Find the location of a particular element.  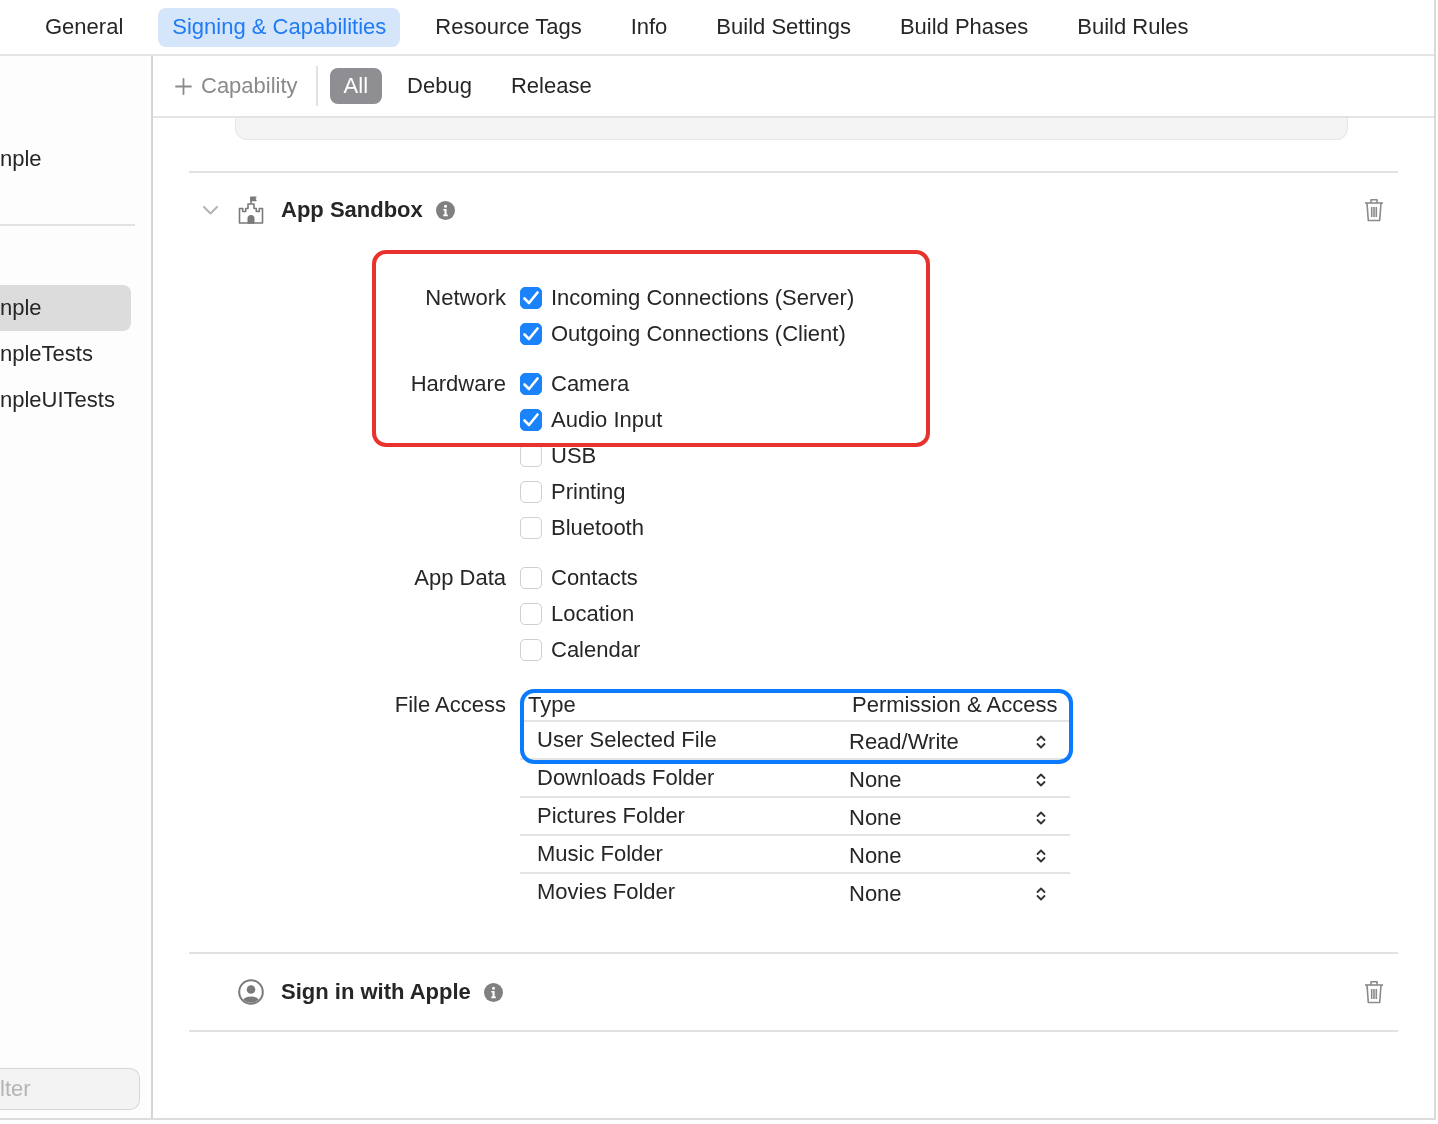

option-label: Camera is located at coordinates (590, 384).